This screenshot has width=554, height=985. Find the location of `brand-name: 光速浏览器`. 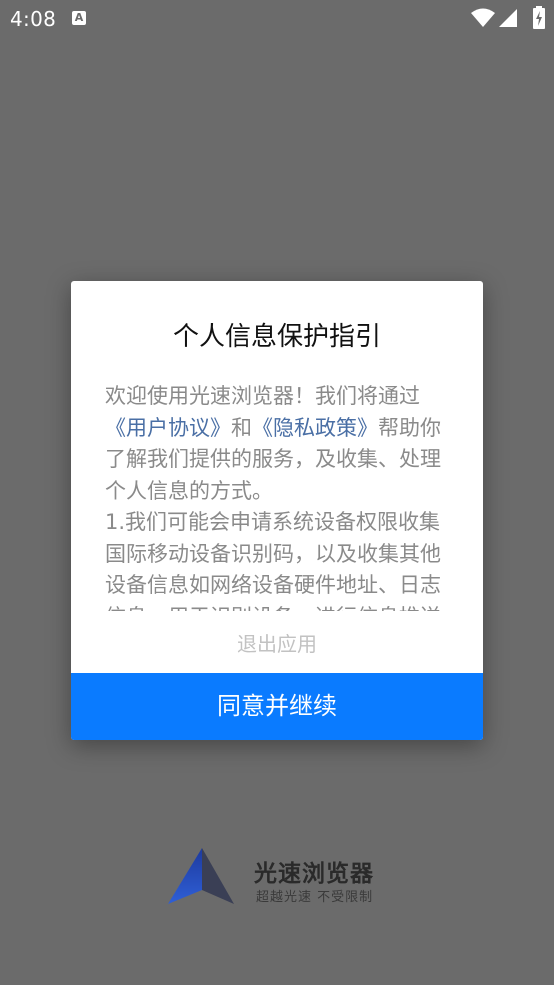

brand-name: 光速浏览器 is located at coordinates (314, 874).